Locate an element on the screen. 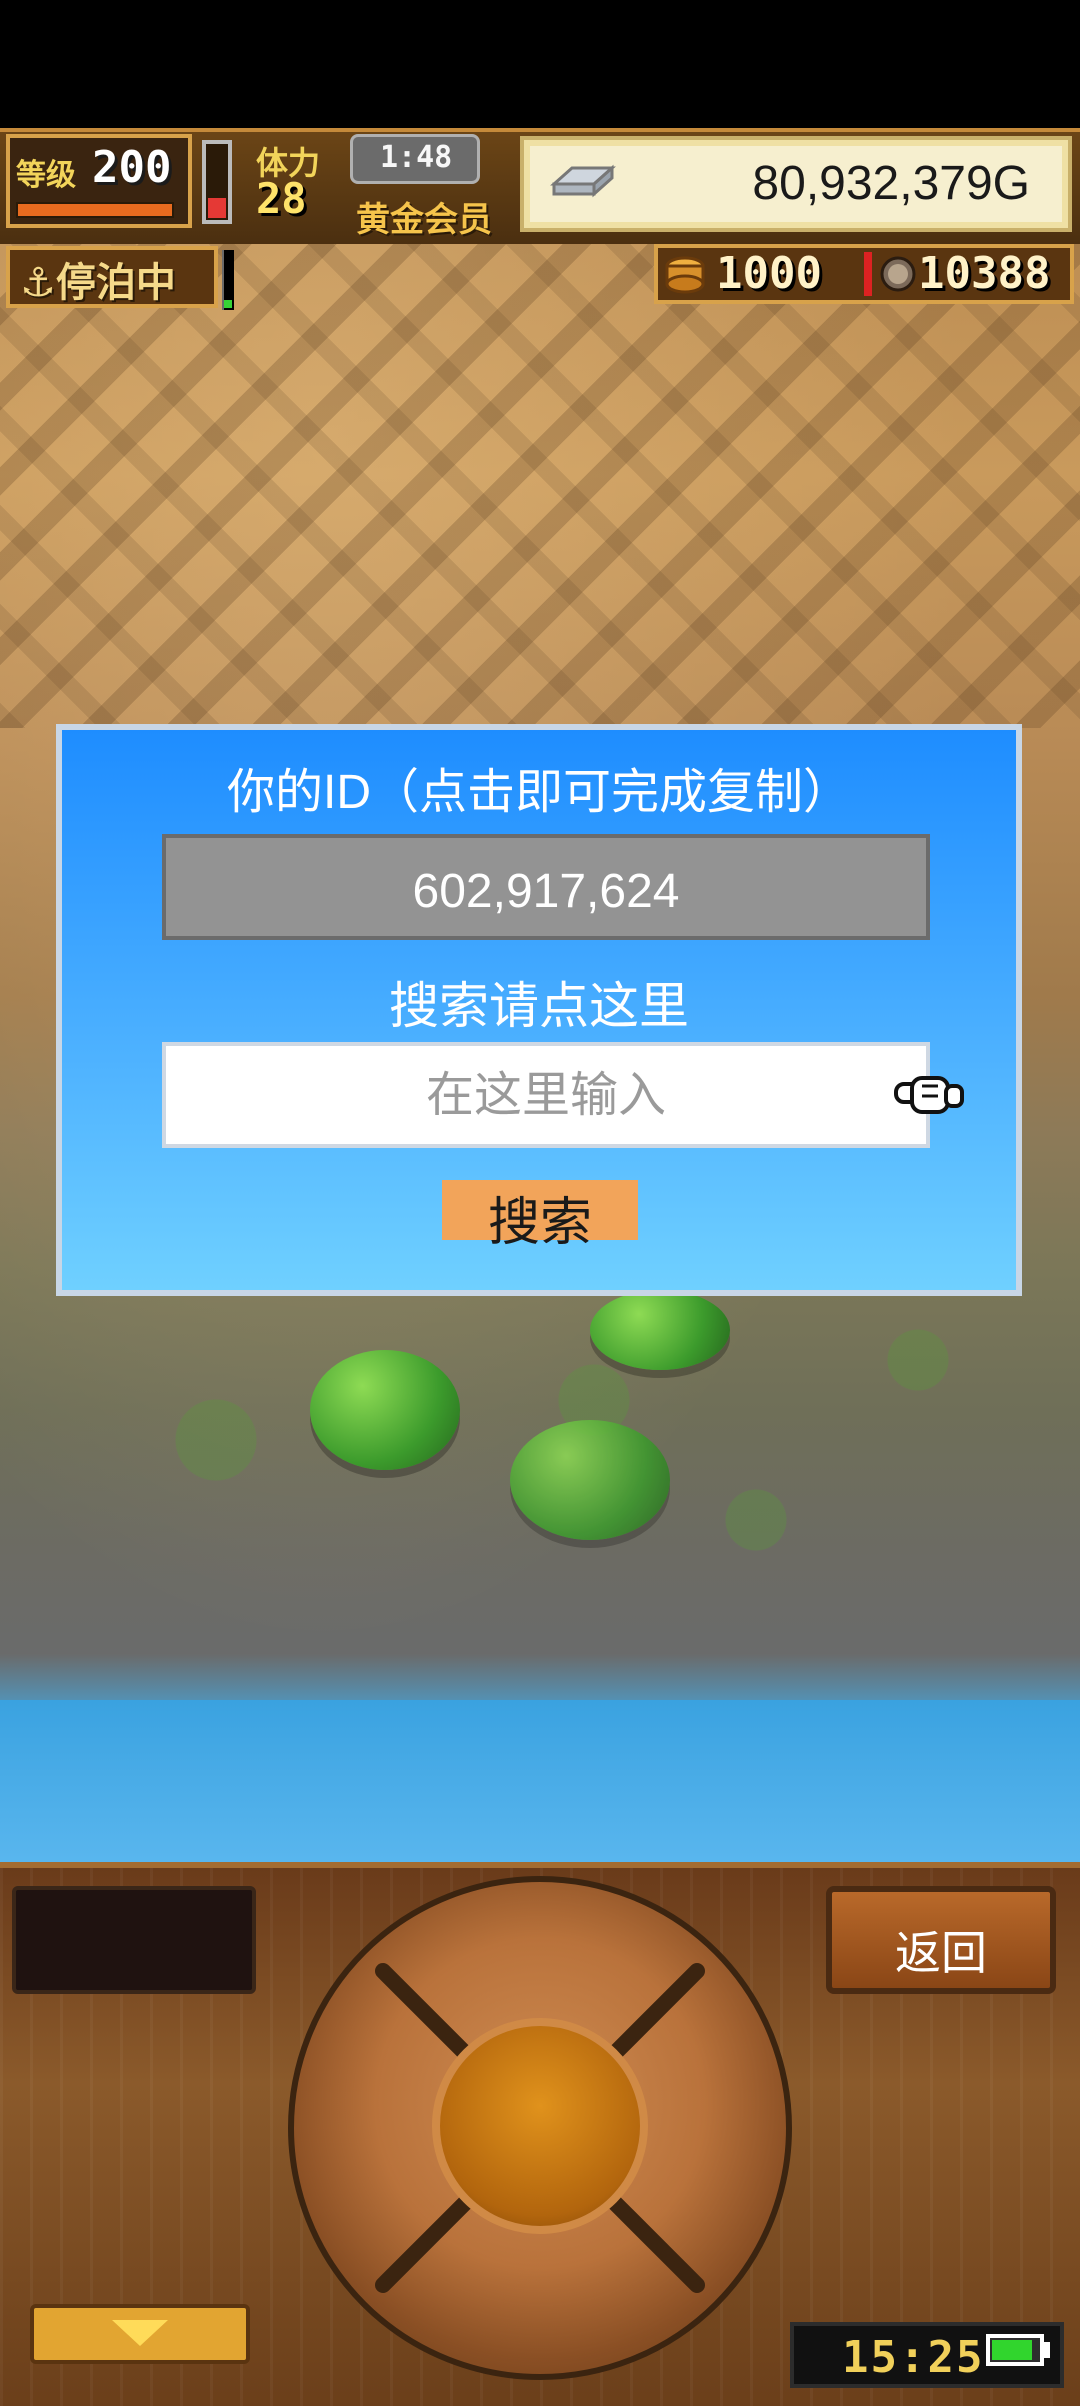  silver-ingot-icon is located at coordinates (583, 178).